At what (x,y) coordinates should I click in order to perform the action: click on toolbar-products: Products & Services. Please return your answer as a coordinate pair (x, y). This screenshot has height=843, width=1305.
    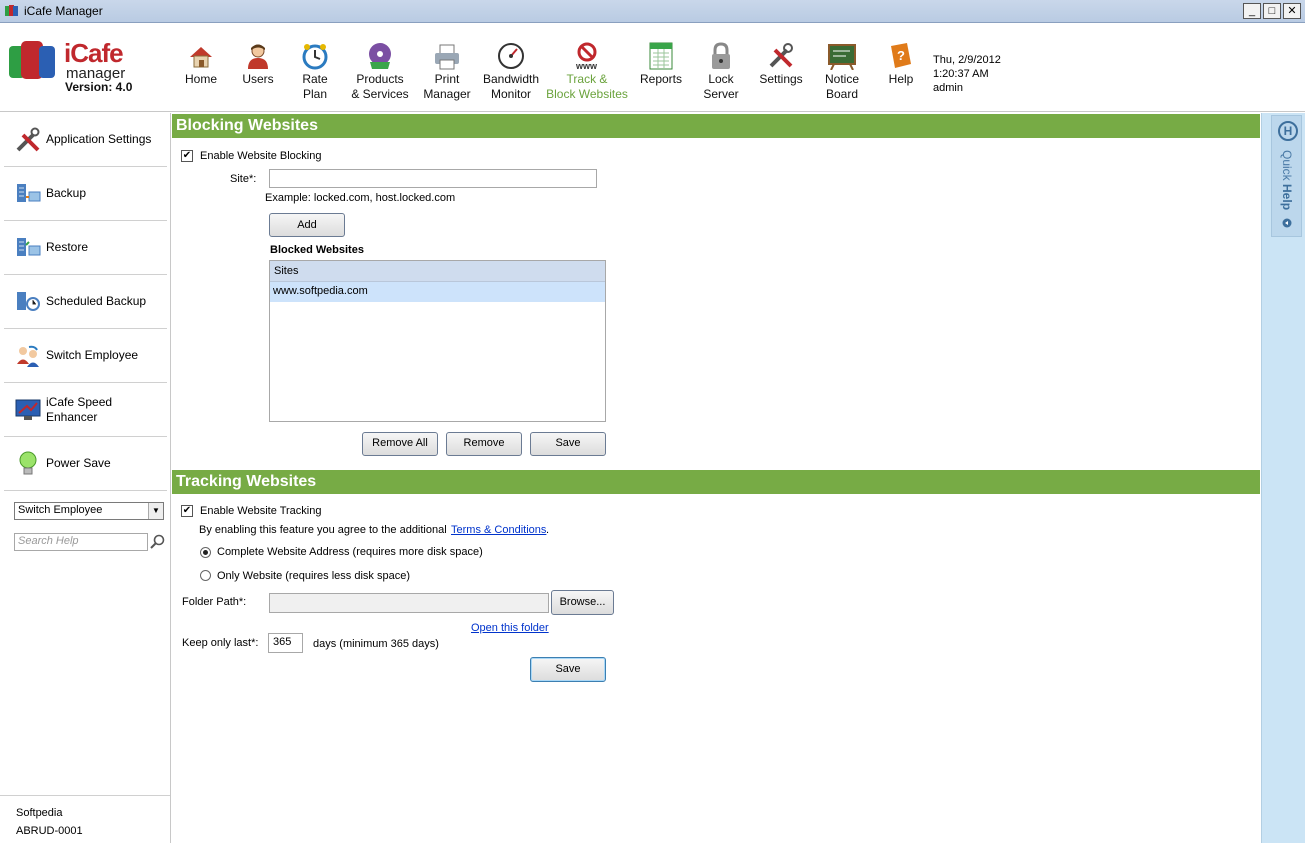
    Looking at the image, I should click on (380, 68).